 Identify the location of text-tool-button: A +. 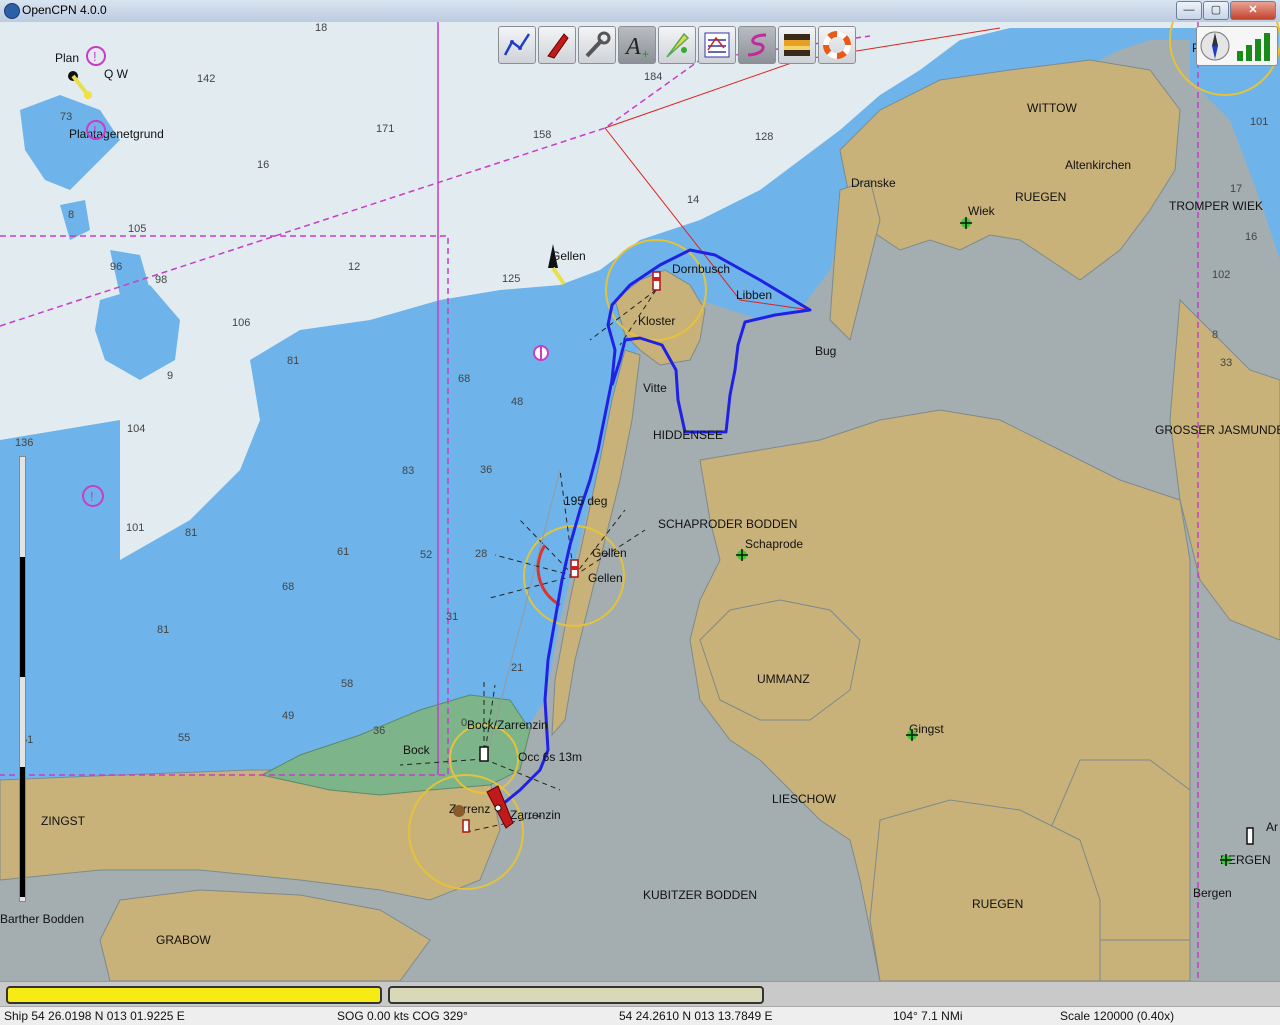
(637, 45).